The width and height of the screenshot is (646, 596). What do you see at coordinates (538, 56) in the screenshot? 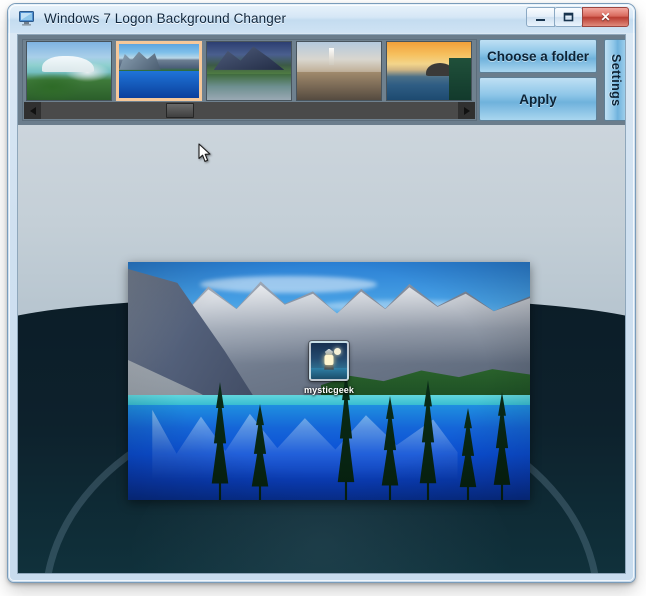
I see `choose-folder-button: Choose a folder` at bounding box center [538, 56].